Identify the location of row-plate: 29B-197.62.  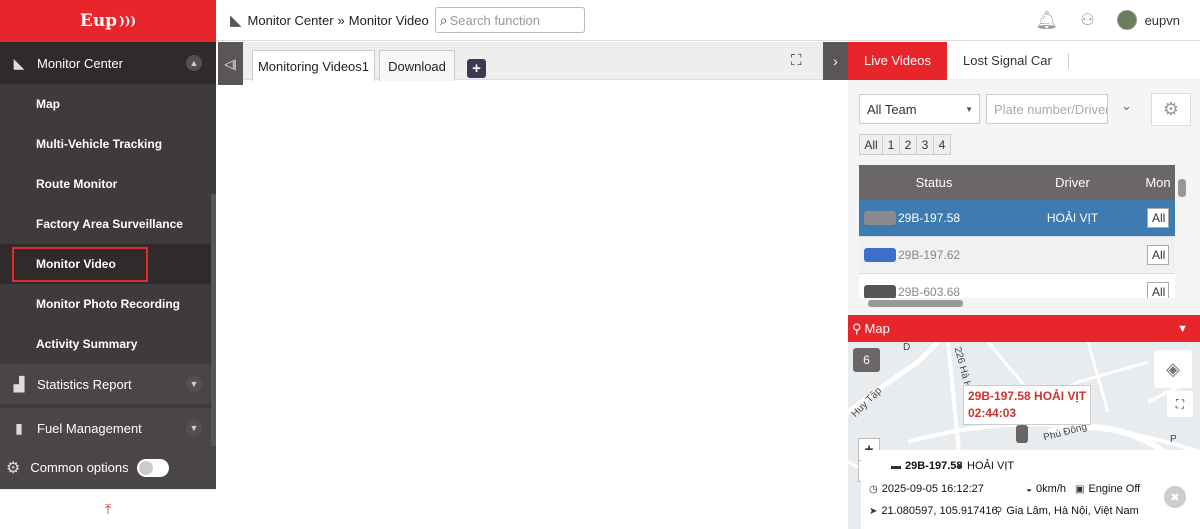
(929, 255).